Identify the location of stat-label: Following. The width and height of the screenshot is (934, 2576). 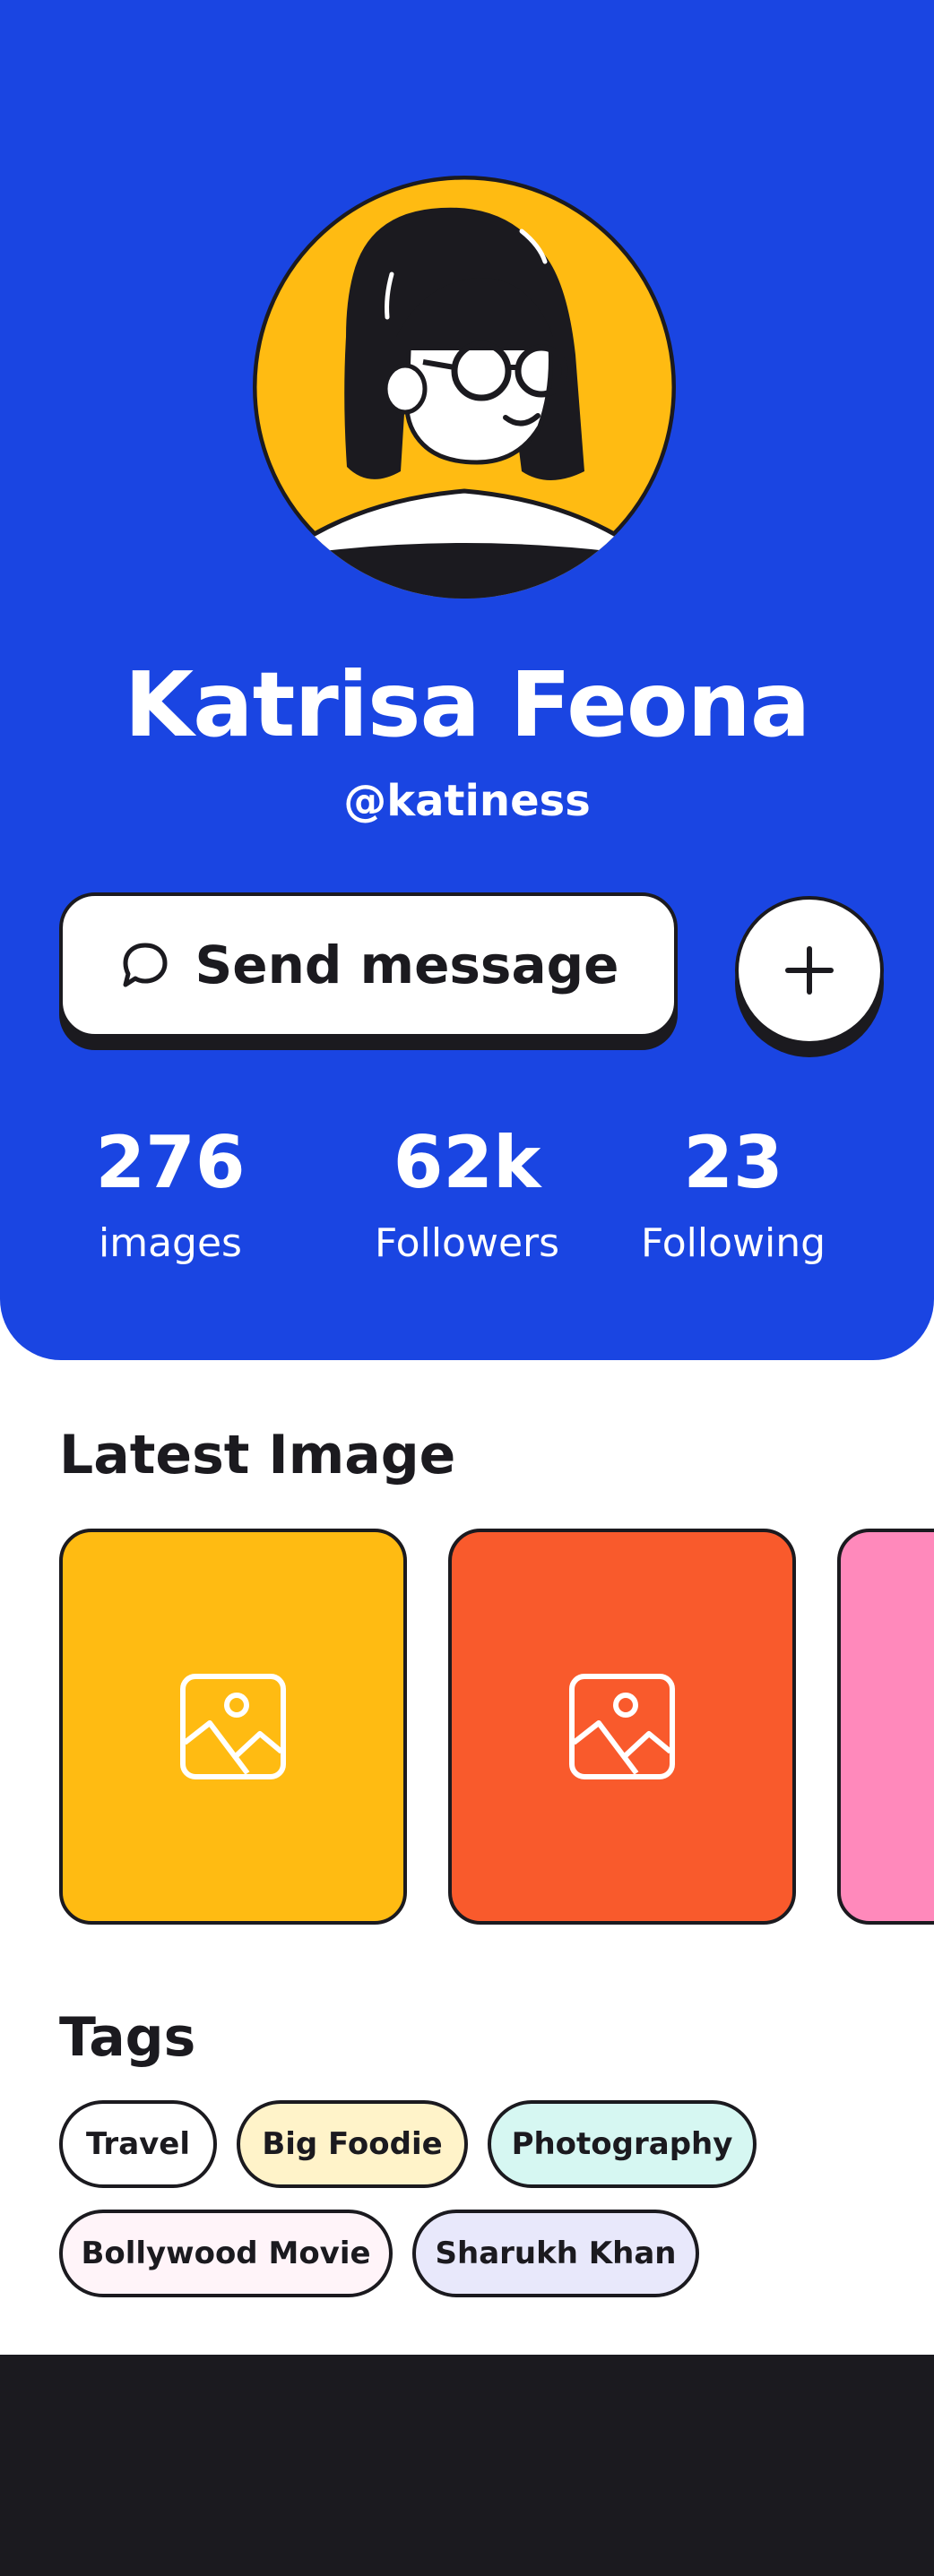
(733, 1243).